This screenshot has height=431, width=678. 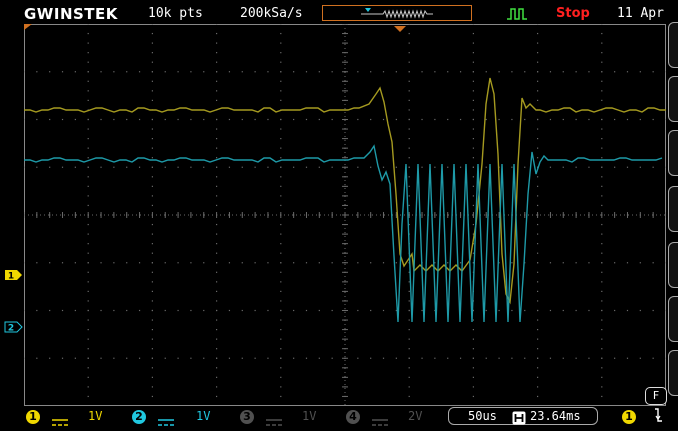 I want to click on svg-text: 1, so click(x=11, y=277).